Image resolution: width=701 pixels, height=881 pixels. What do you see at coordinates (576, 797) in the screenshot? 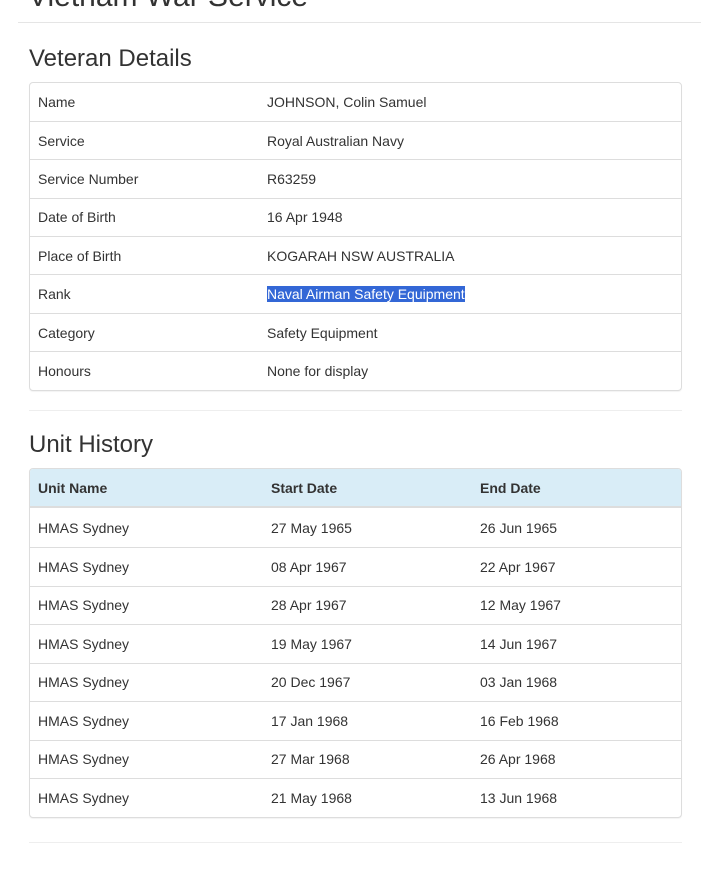
I see `end-date-cell: 13 Jun 1968` at bounding box center [576, 797].